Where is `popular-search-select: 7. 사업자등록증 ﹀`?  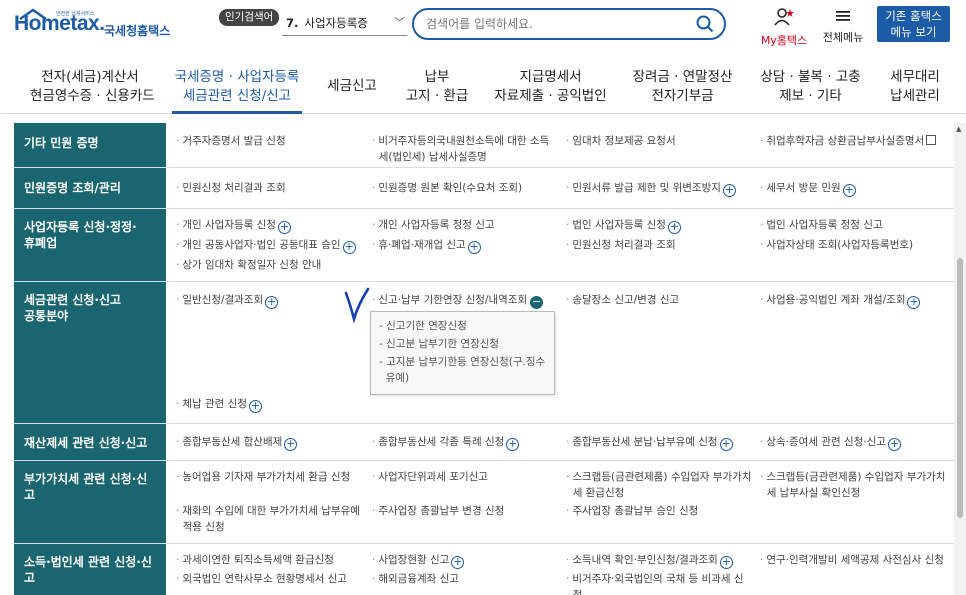
popular-search-select: 7. 사업자등록증 ﹀ is located at coordinates (344, 24).